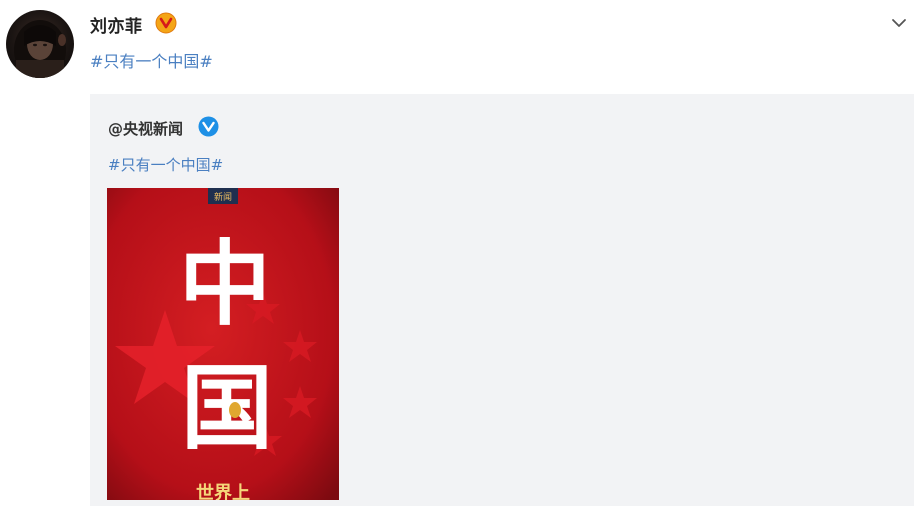  What do you see at coordinates (116, 24) in the screenshot?
I see `author-name: 刘亦菲` at bounding box center [116, 24].